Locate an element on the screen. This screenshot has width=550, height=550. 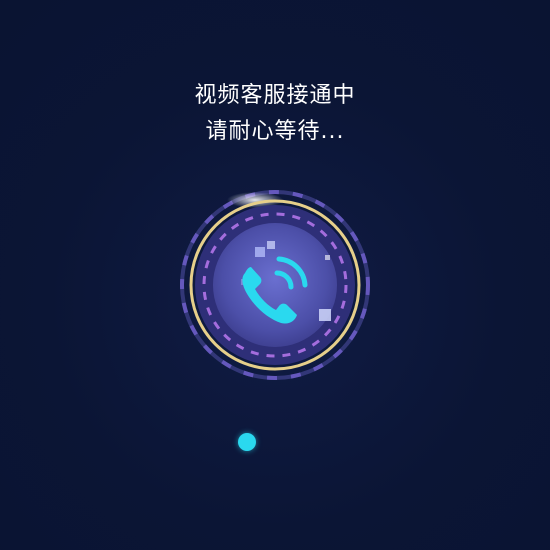
call-emblem-graphic is located at coordinates (275, 285).